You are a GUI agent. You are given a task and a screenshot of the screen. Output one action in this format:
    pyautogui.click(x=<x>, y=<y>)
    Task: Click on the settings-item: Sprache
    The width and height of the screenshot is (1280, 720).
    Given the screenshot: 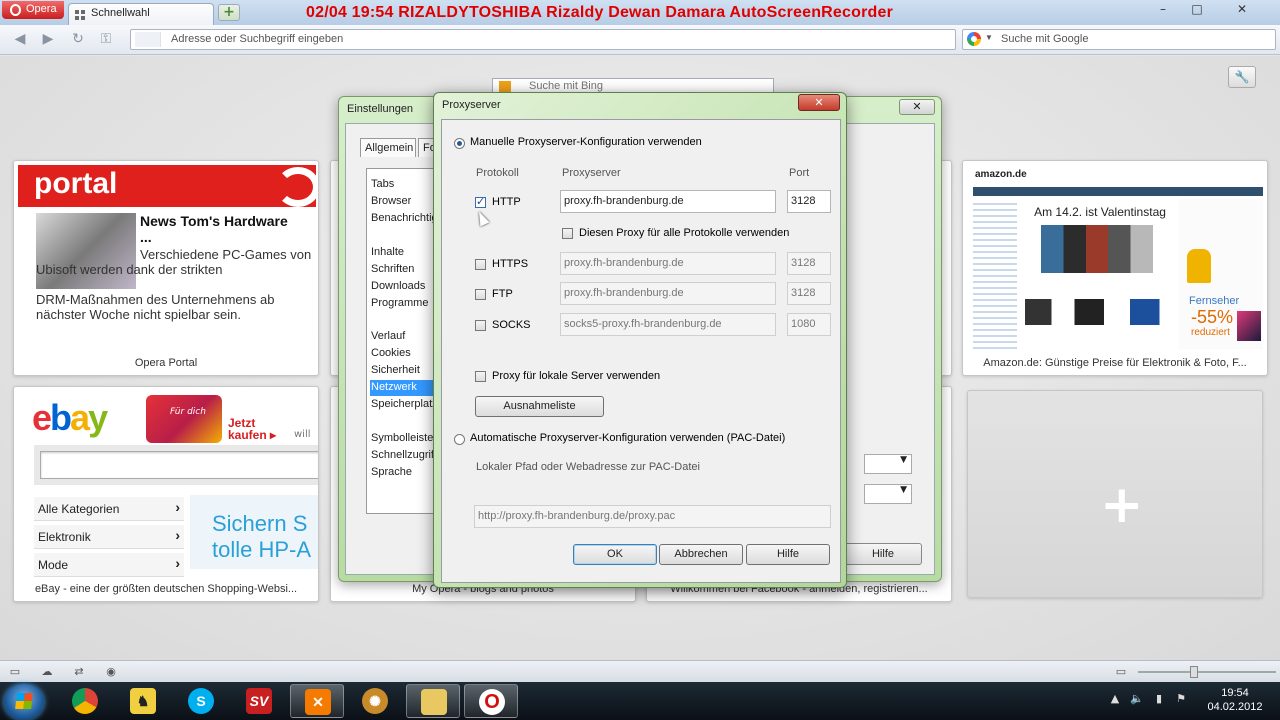 What is the action you would take?
    pyautogui.click(x=405, y=473)
    